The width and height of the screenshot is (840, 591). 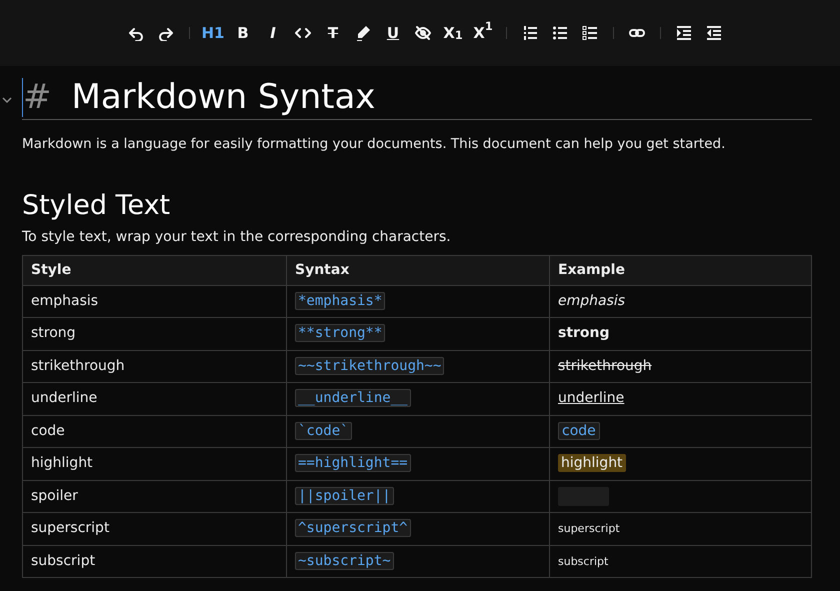 What do you see at coordinates (154, 366) in the screenshot?
I see `style-cell: strikethrough` at bounding box center [154, 366].